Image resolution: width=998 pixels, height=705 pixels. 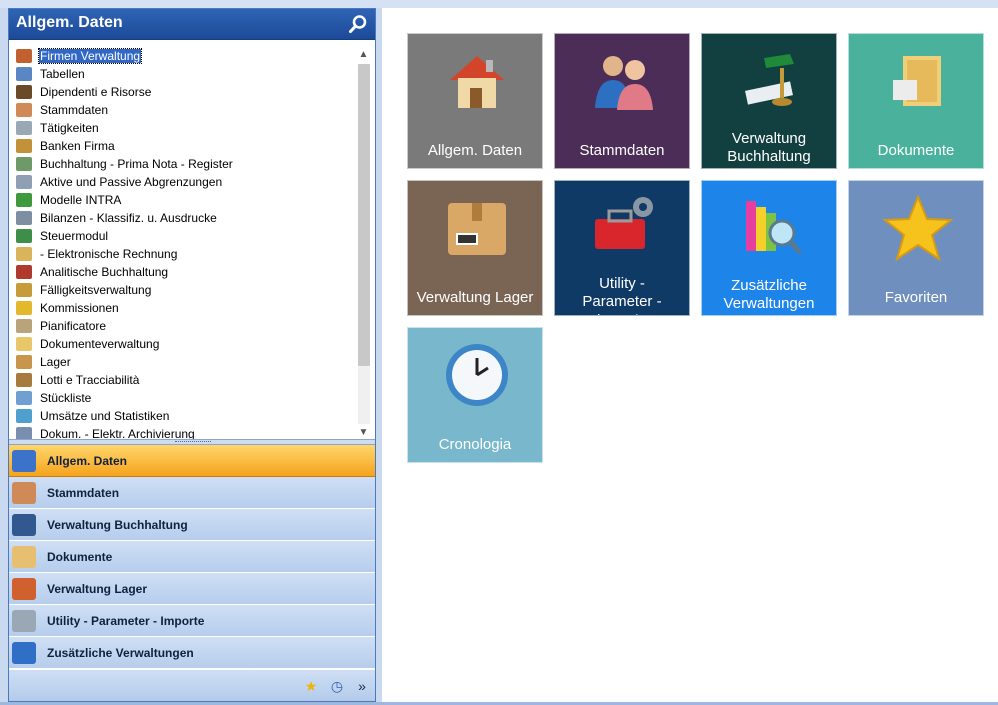 I want to click on scrollbar-track, so click(x=364, y=244).